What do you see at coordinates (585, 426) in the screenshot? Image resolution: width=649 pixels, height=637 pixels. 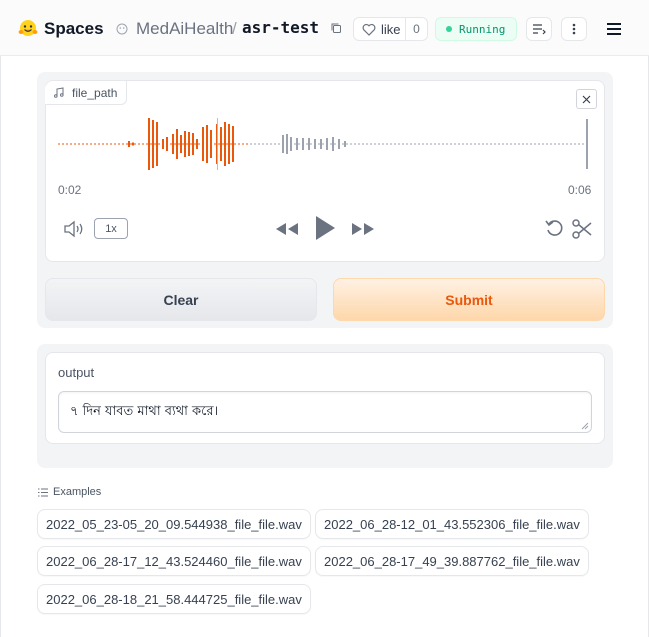 I see `resize-handle-icon` at bounding box center [585, 426].